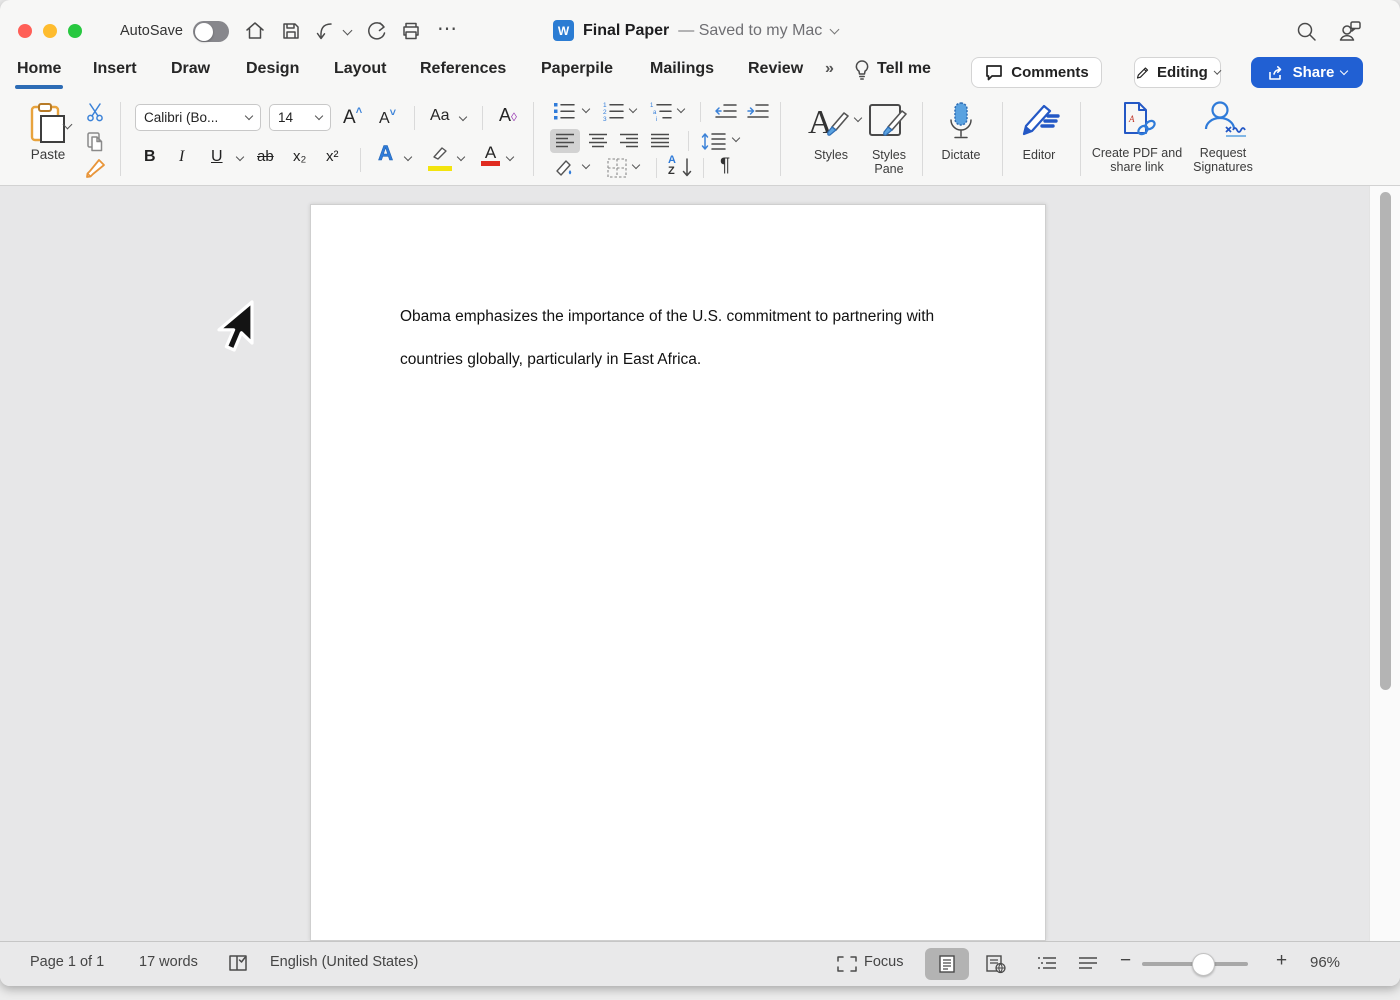  What do you see at coordinates (411, 31) in the screenshot?
I see `print-icon` at bounding box center [411, 31].